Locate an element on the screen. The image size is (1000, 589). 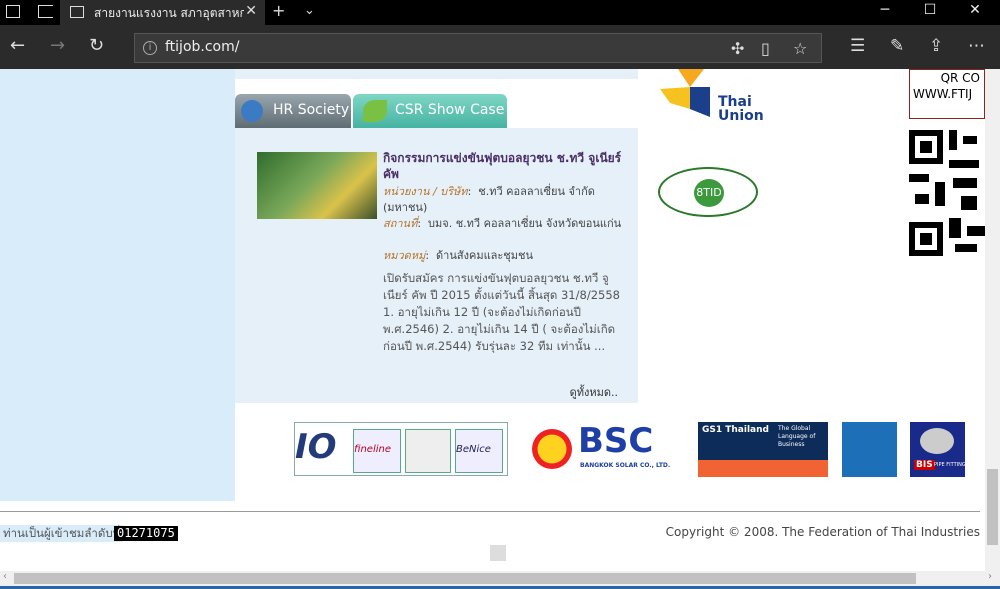
people-icon is located at coordinates (252, 111).